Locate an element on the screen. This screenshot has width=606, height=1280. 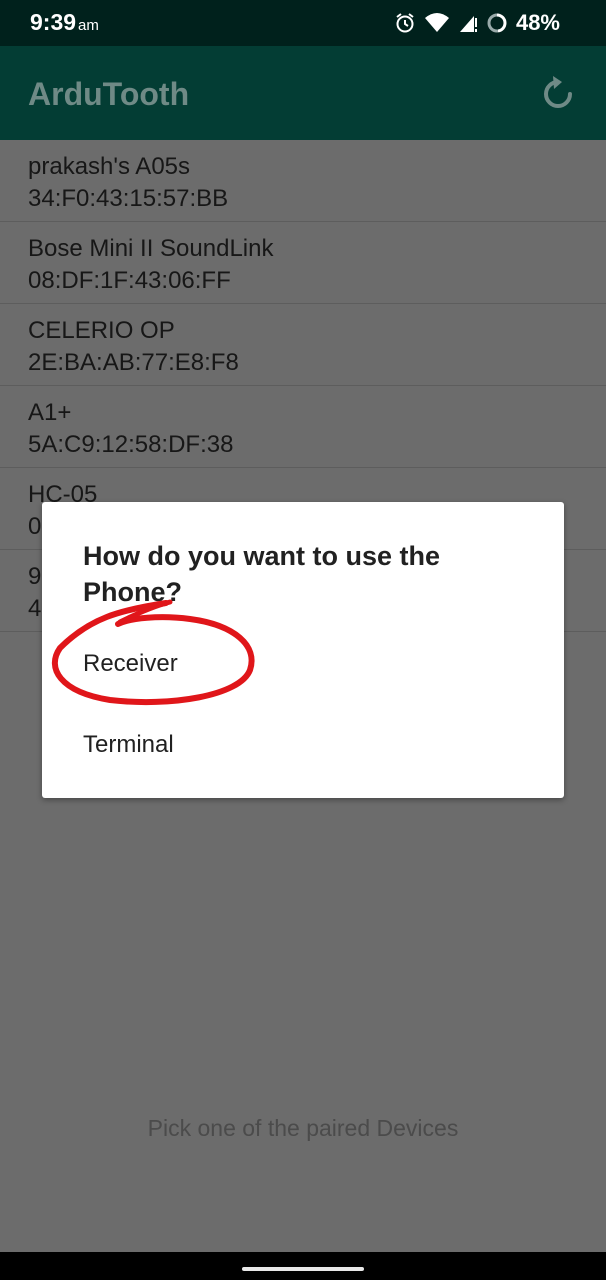
navigation-bar is located at coordinates (303, 1266).